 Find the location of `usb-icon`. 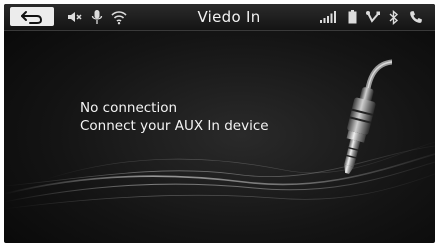

usb-icon is located at coordinates (373, 17).